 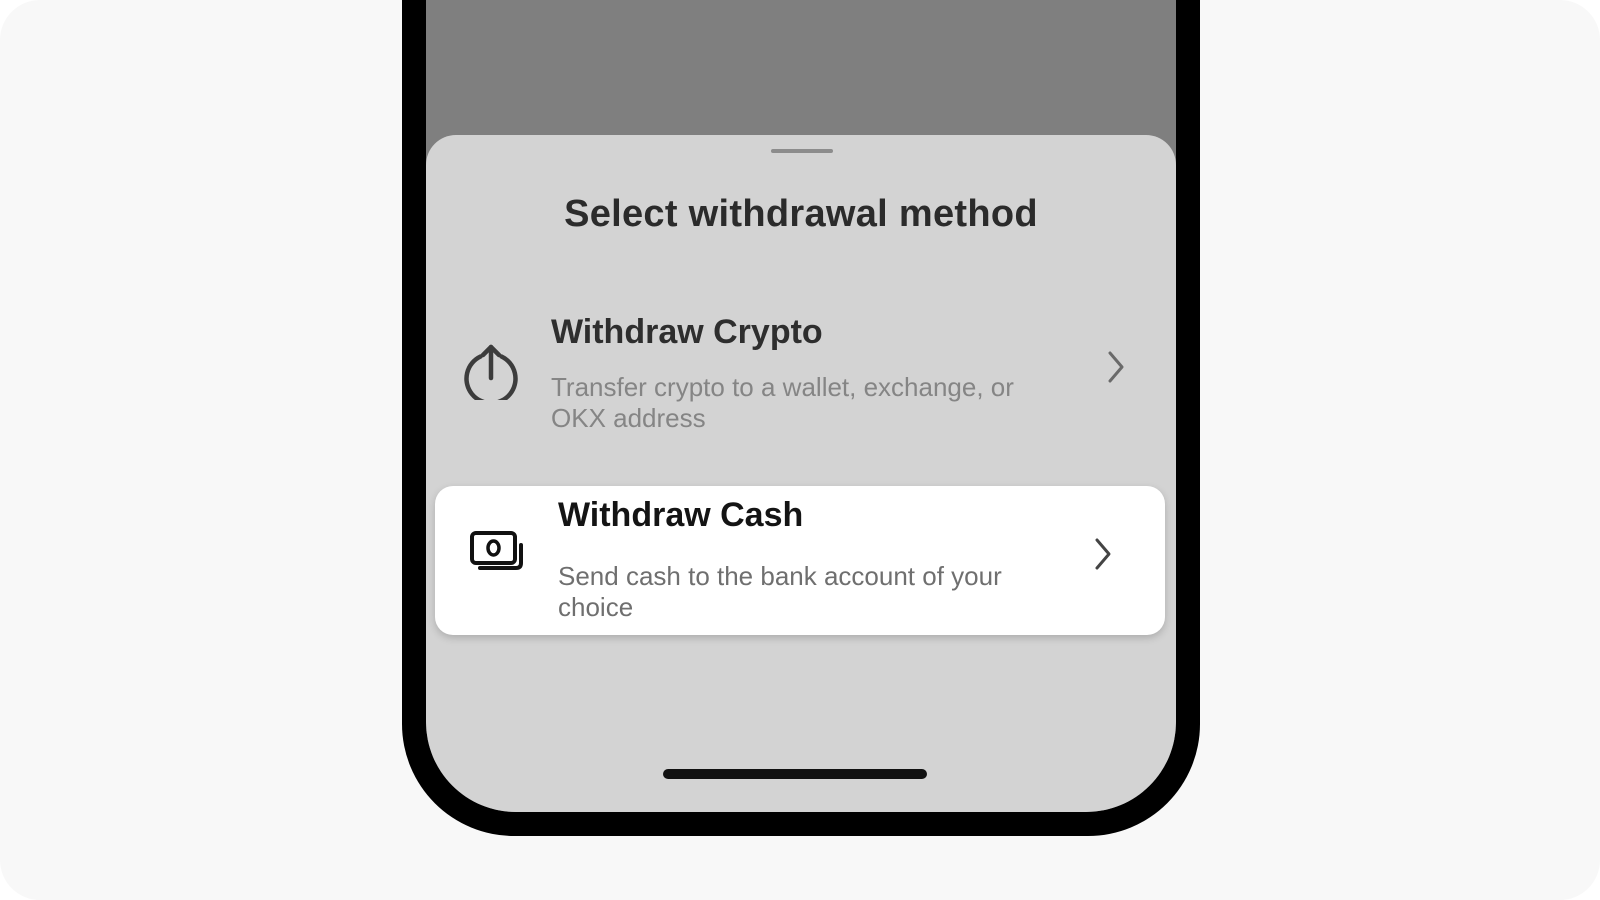 What do you see at coordinates (681, 515) in the screenshot?
I see `withdraw-cash-title: Withdraw Cash` at bounding box center [681, 515].